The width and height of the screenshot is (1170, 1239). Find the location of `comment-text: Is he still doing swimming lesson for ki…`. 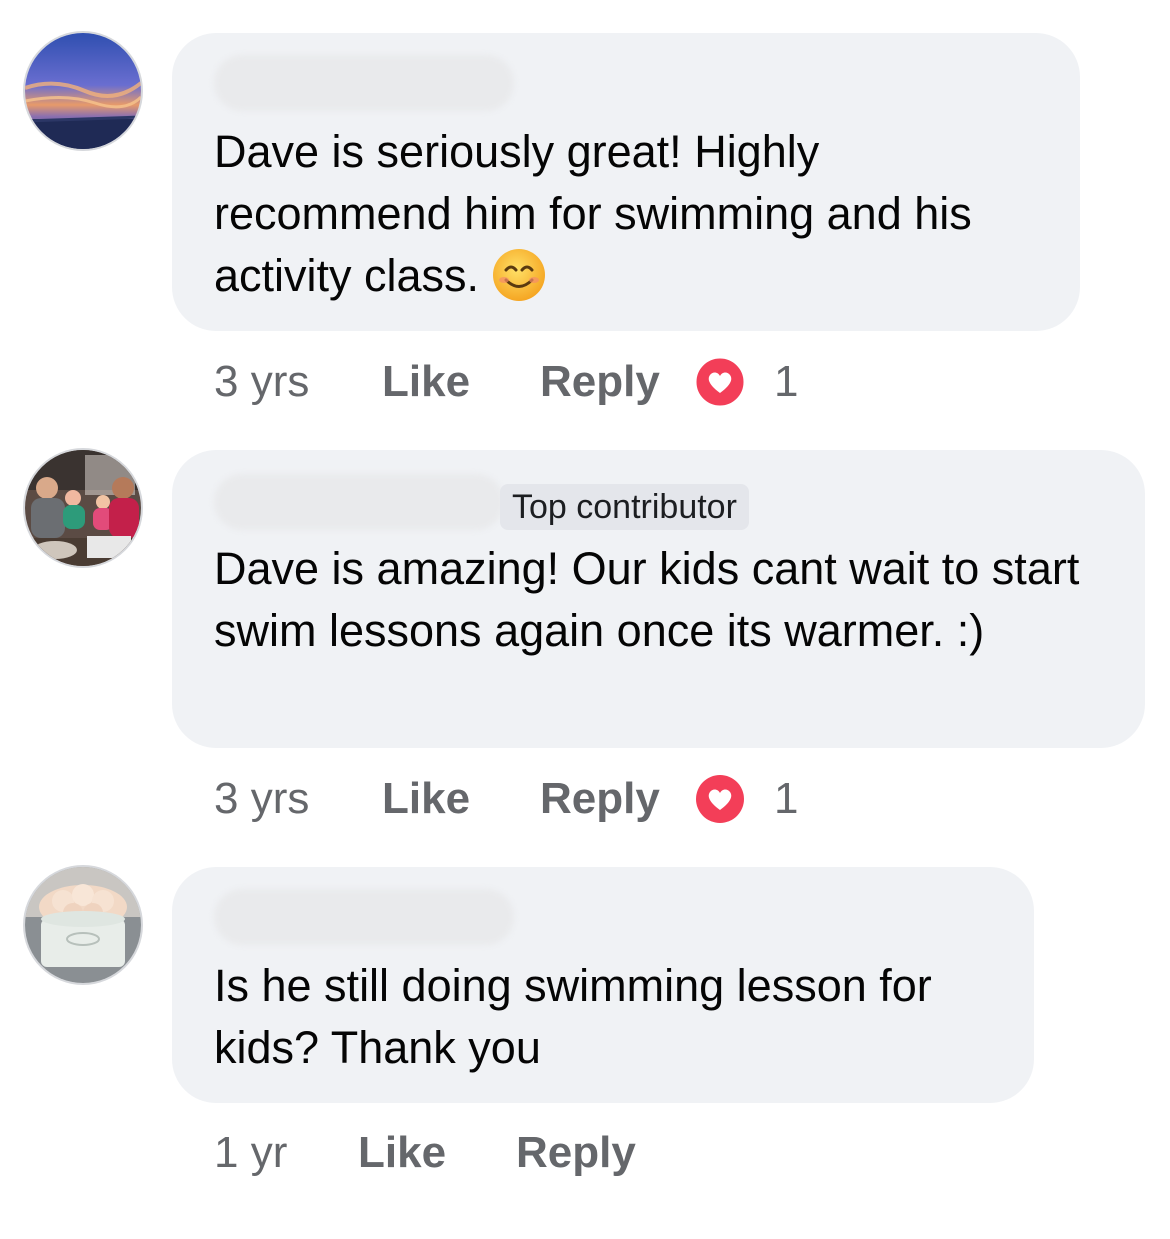

comment-text: Is he still doing swimming lesson for ki… is located at coordinates (573, 1016).